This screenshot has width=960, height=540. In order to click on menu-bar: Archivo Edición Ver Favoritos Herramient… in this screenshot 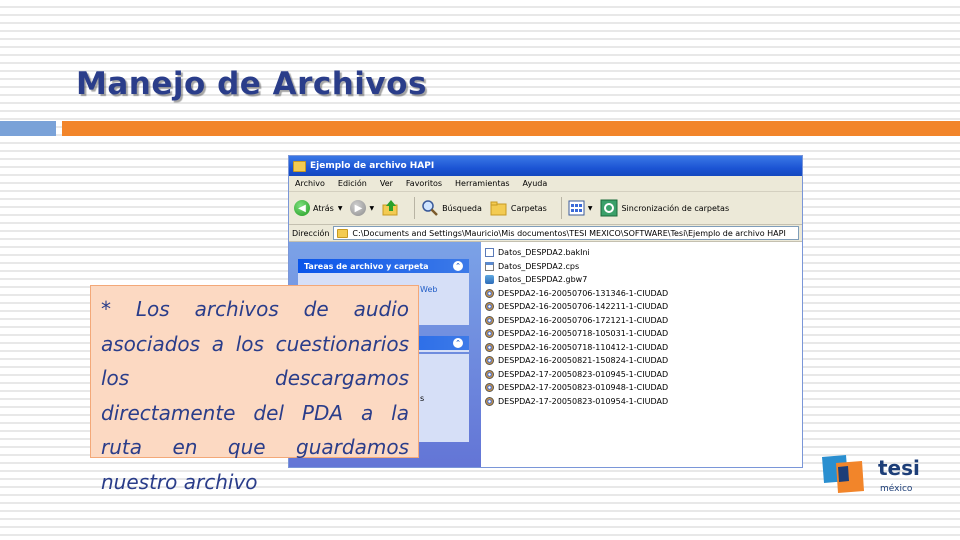, I will do `click(545, 184)`.